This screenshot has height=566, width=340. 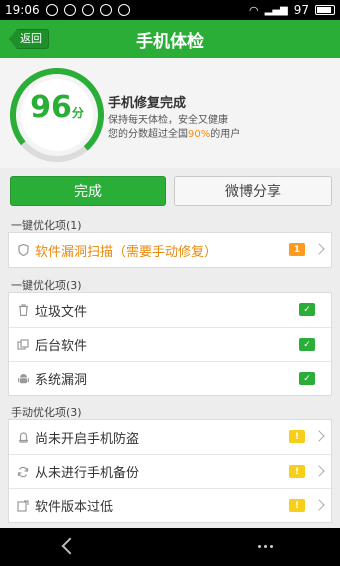 I want to click on score-line-2-suffix: 的用户, so click(x=225, y=134).